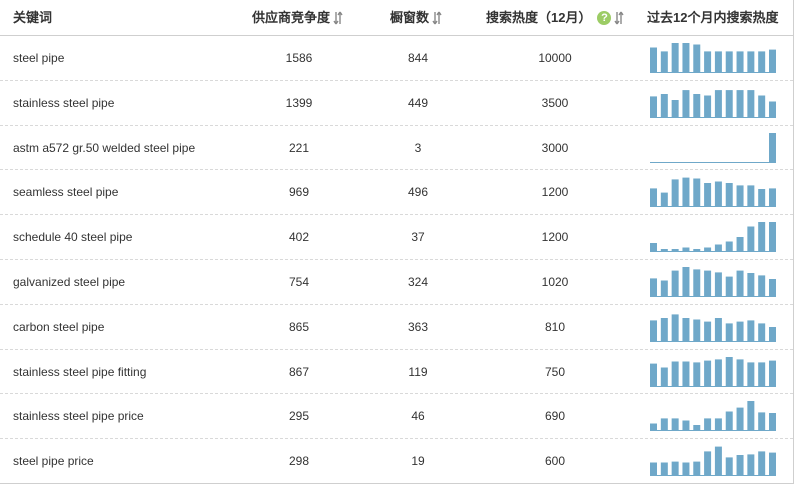  What do you see at coordinates (604, 17) in the screenshot?
I see `help-icon: ?` at bounding box center [604, 17].